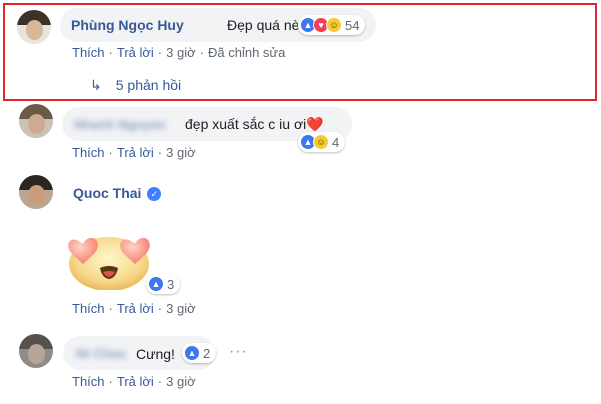  What do you see at coordinates (336, 142) in the screenshot?
I see `reaction-count: 4` at bounding box center [336, 142].